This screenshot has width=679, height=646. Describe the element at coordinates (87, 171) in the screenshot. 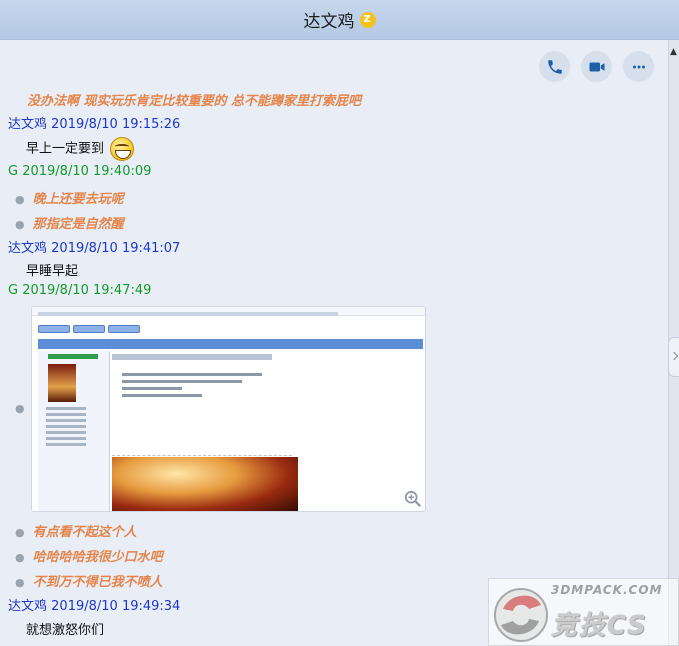

I see `message-time: 2019/8/10 19:40:09` at that location.